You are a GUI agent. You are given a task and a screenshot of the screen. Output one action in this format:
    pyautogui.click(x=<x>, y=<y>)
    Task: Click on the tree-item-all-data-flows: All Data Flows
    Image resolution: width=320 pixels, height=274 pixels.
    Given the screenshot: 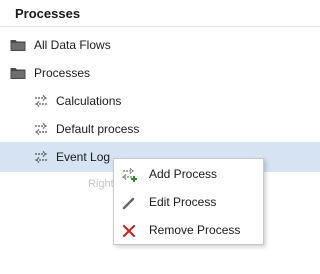 What is the action you would take?
    pyautogui.click(x=160, y=45)
    